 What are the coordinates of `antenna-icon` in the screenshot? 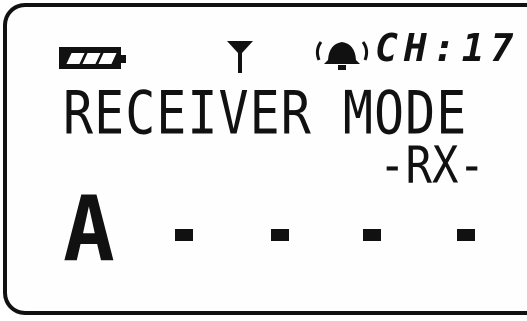 It's located at (240, 57).